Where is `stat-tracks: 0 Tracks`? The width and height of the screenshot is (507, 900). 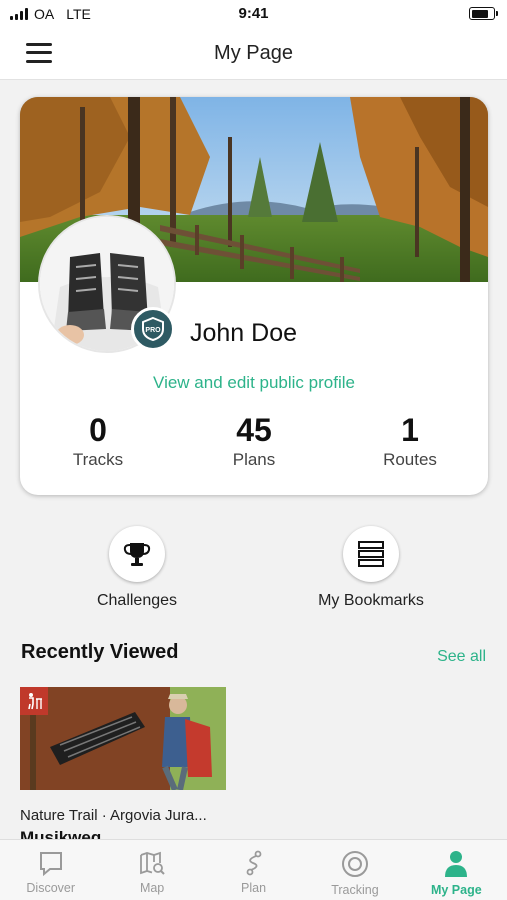 stat-tracks: 0 Tracks is located at coordinates (98, 441).